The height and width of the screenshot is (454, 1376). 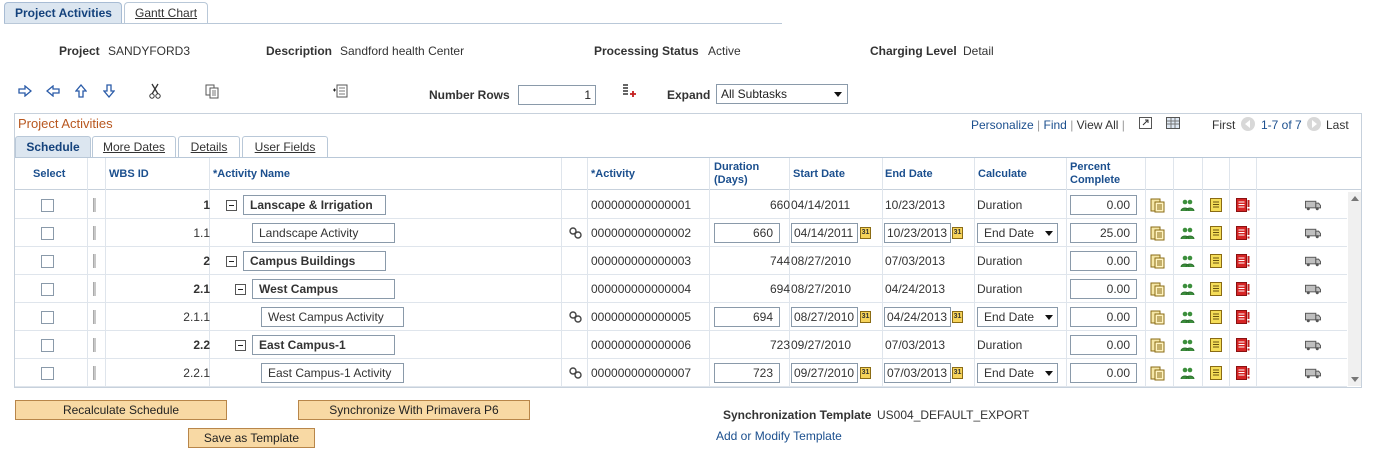 I want to click on cut-icon, so click(x=155, y=91).